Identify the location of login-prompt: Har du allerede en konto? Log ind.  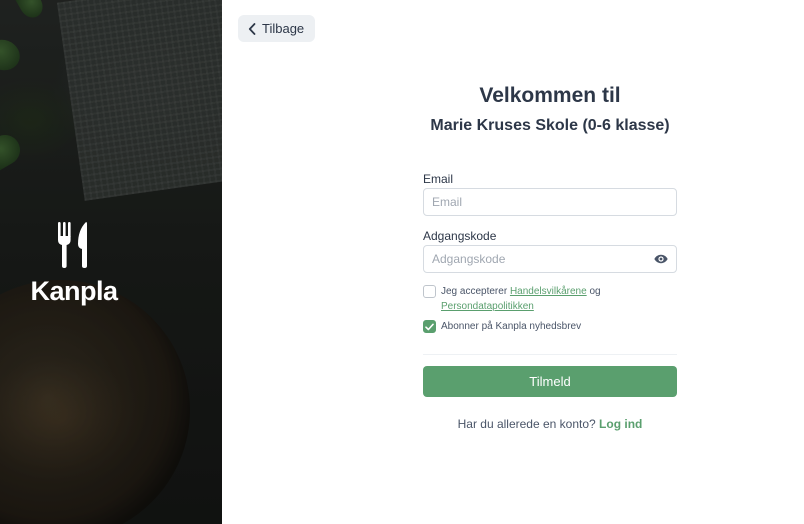
(550, 424).